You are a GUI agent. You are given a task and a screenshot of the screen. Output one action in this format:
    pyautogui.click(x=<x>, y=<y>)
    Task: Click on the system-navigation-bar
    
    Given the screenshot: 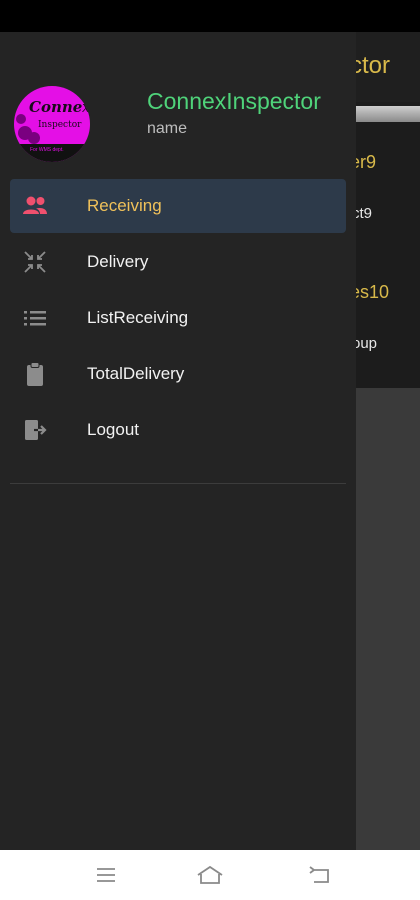 What is the action you would take?
    pyautogui.click(x=210, y=875)
    